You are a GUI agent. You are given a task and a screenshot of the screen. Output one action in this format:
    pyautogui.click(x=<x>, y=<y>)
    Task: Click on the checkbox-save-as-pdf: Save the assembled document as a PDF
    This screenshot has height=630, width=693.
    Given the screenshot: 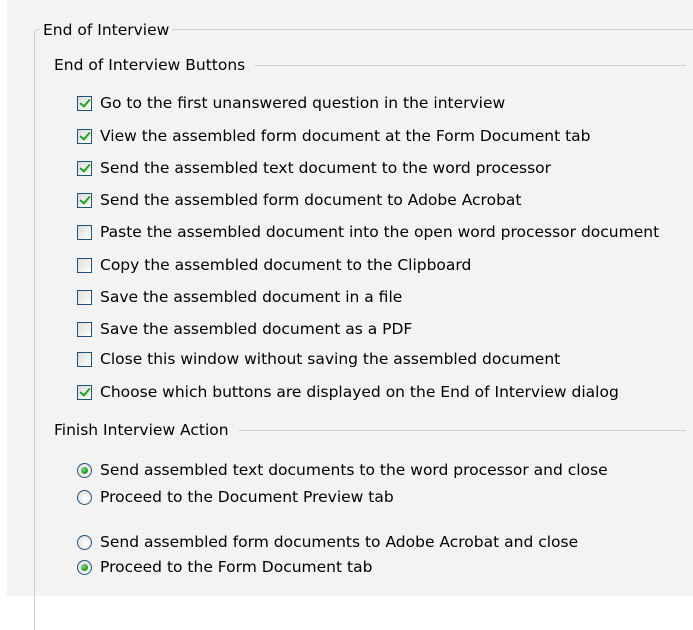 What is the action you would take?
    pyautogui.click(x=244, y=329)
    